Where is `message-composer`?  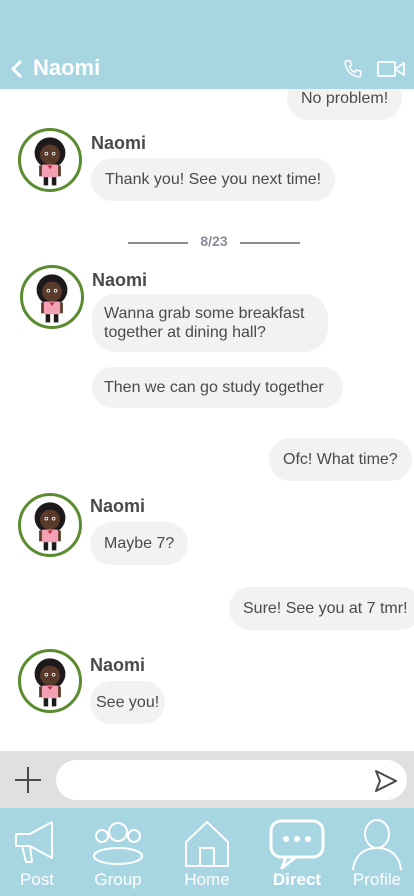 message-composer is located at coordinates (207, 779).